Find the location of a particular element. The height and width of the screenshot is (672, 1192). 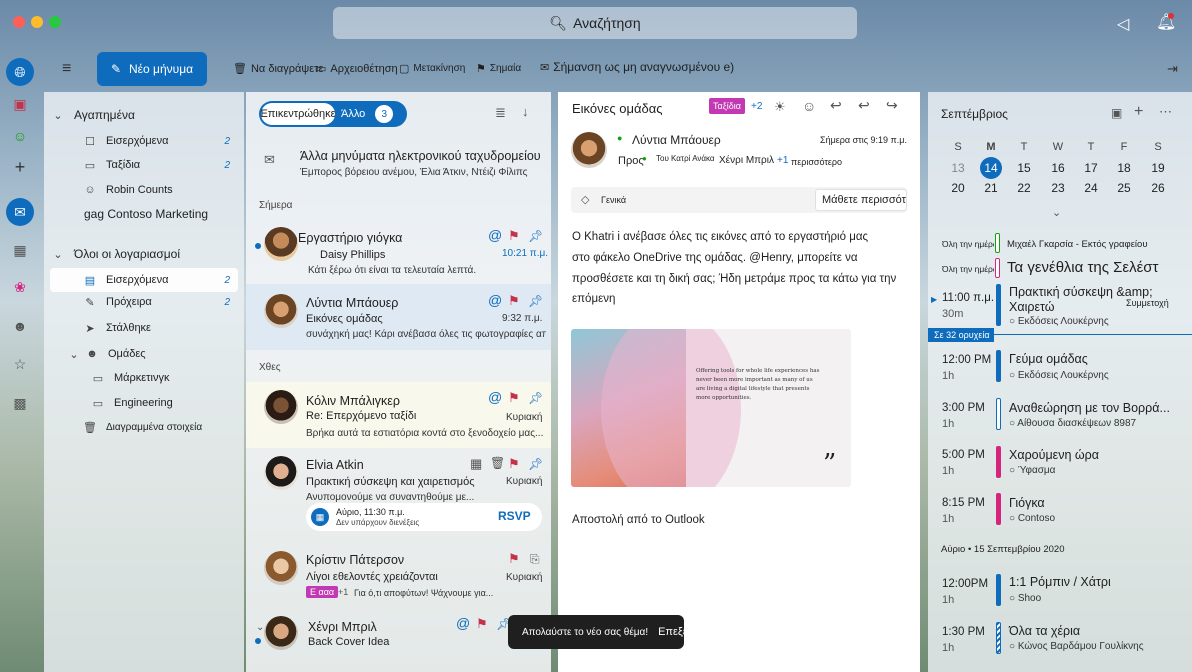

filter-icon: ≣ is located at coordinates (500, 113).